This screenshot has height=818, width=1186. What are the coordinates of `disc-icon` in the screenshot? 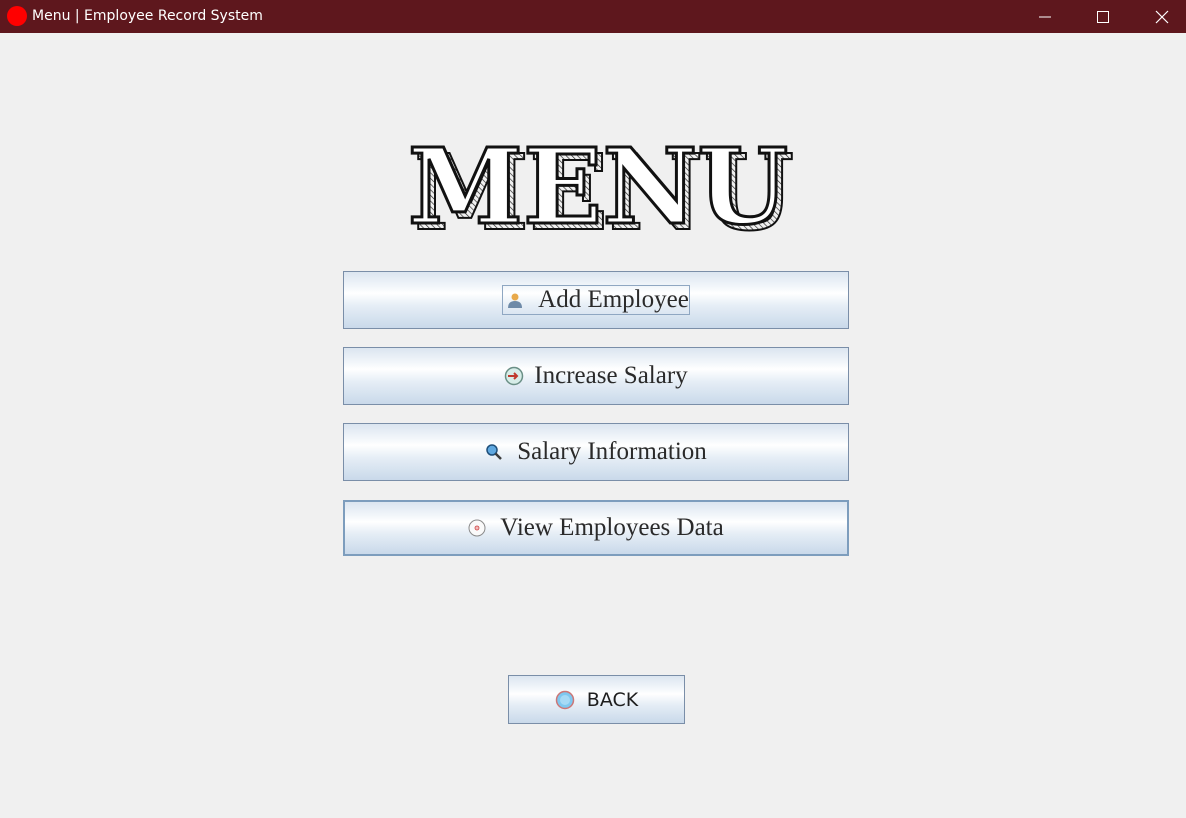 It's located at (477, 528).